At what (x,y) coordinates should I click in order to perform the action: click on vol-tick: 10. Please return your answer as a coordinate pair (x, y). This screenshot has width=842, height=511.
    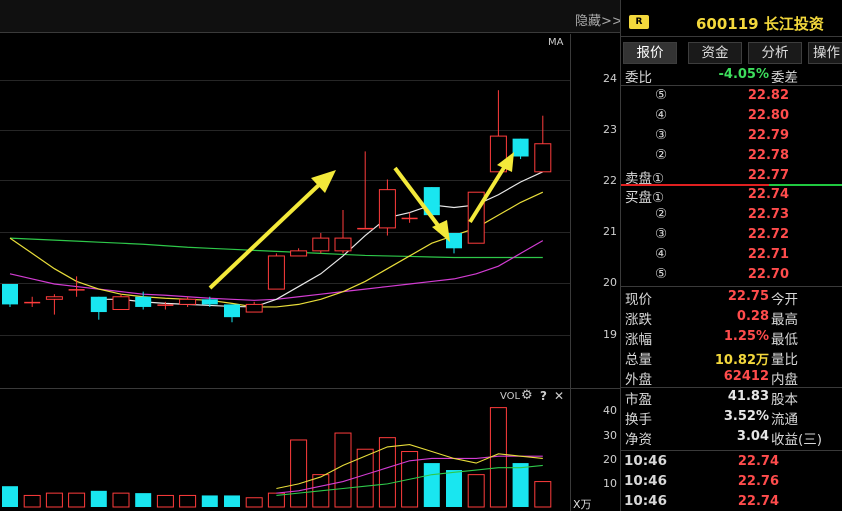
    Looking at the image, I should click on (610, 483).